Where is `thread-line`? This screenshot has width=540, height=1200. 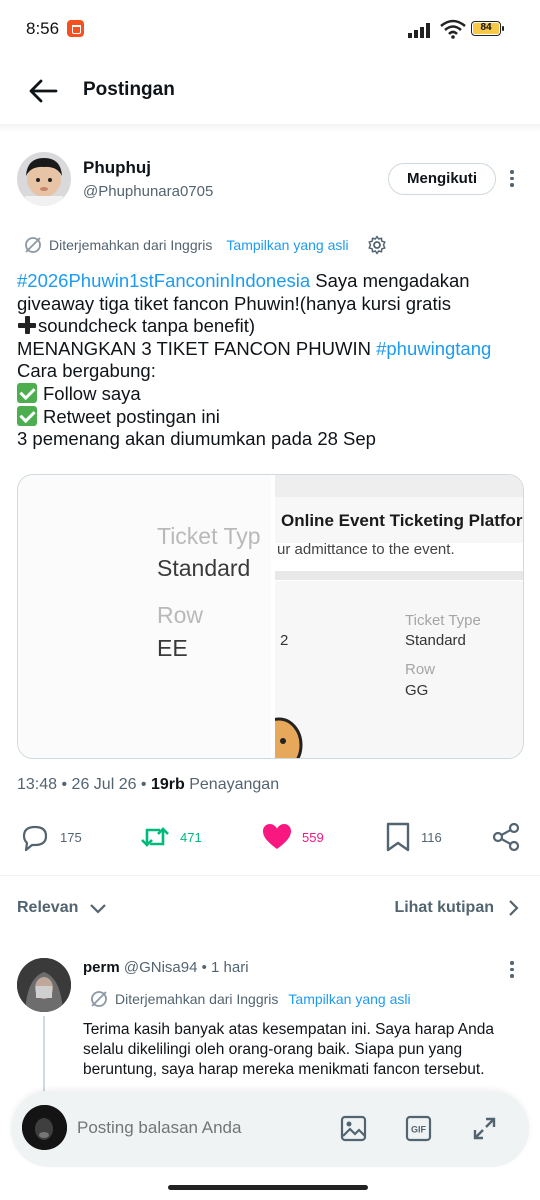
thread-line is located at coordinates (44, 1056).